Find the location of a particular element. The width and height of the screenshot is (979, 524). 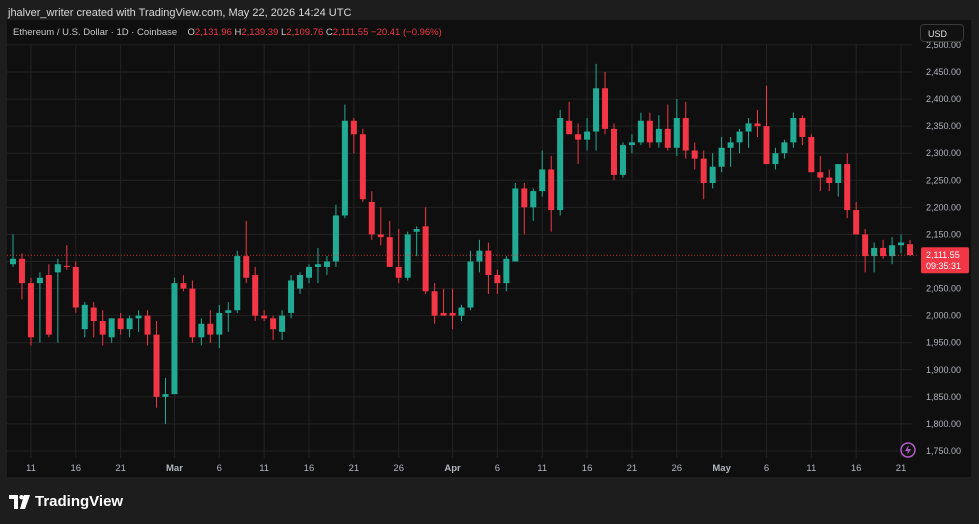

x-axis-tick-label: Mar is located at coordinates (174, 468).